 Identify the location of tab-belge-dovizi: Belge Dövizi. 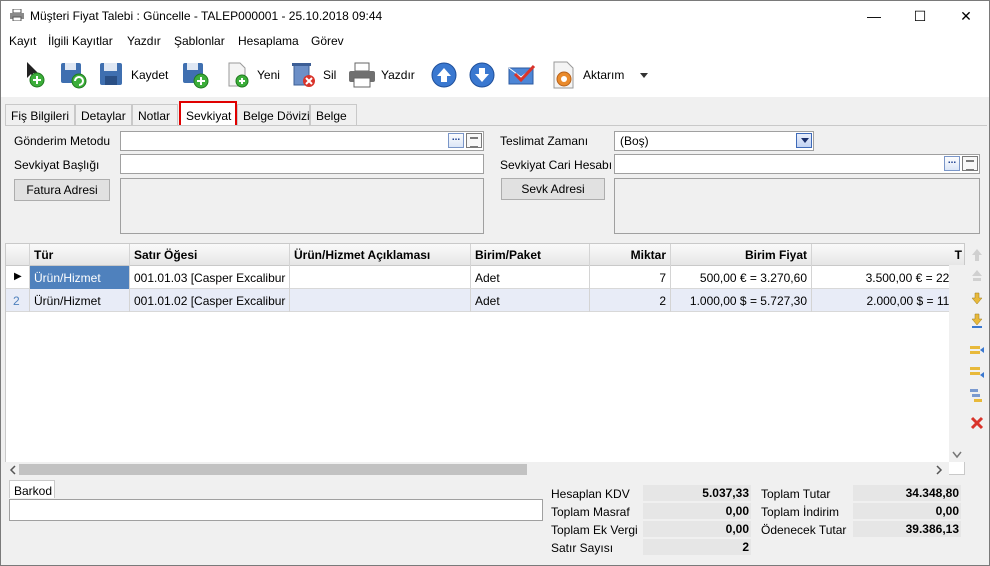
(273, 115).